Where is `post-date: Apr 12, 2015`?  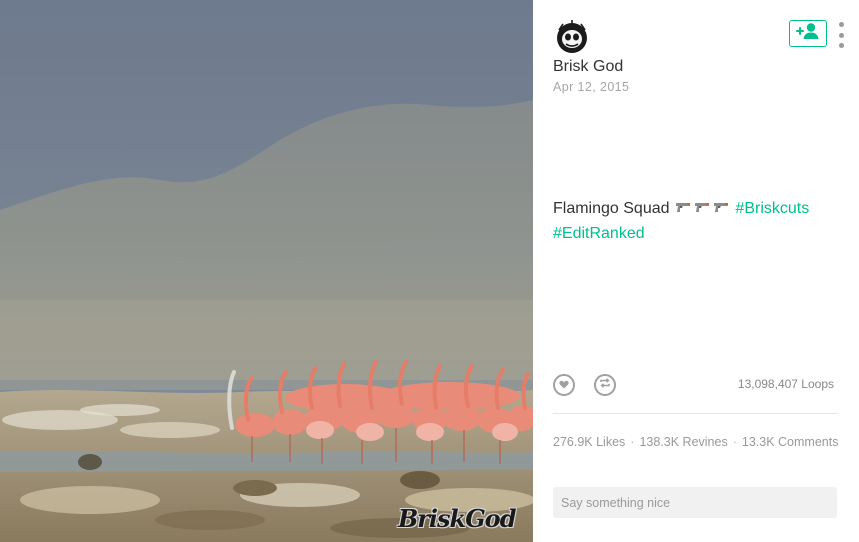
post-date: Apr 12, 2015 is located at coordinates (591, 87).